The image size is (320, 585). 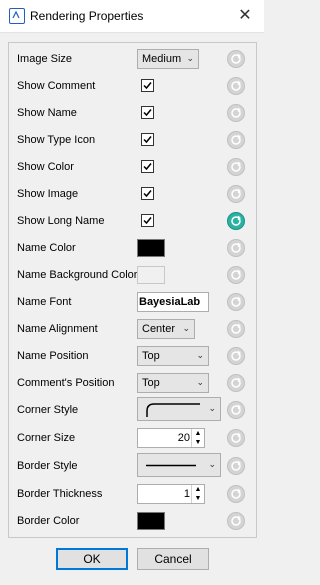 I want to click on show-image-checkbox, so click(x=147, y=193).